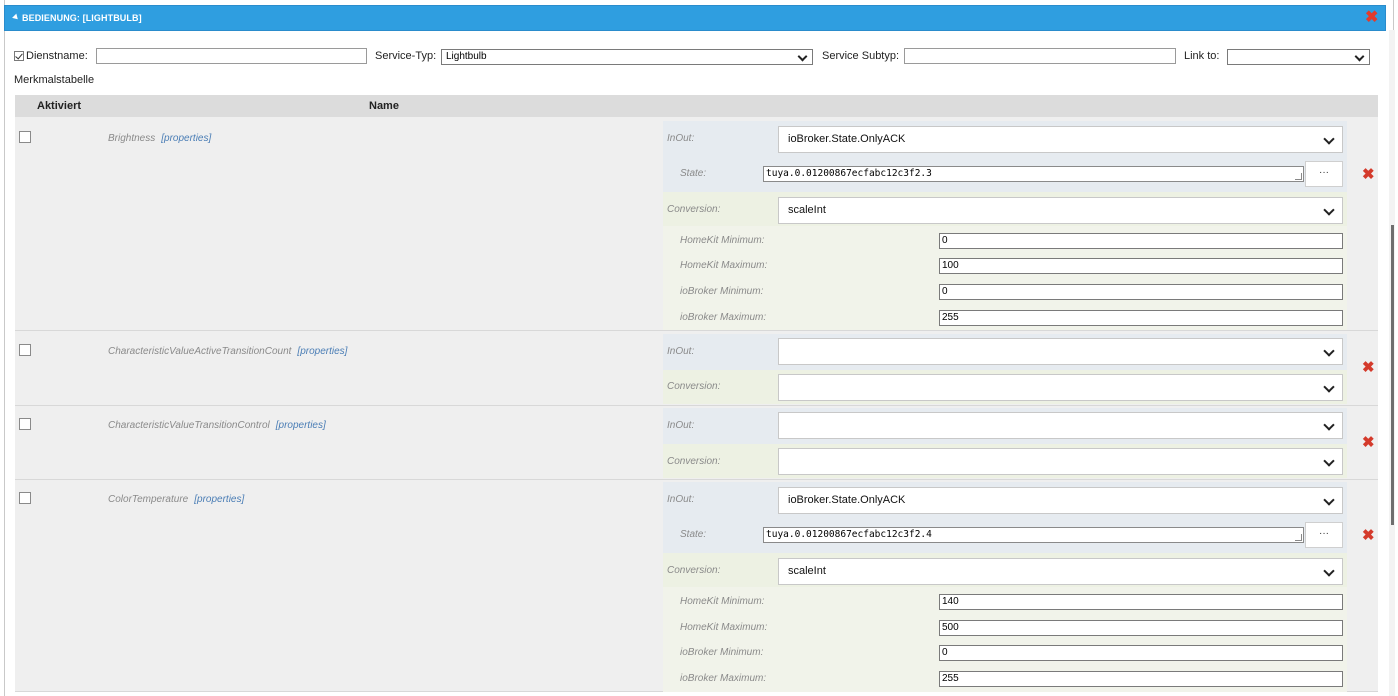  Describe the element at coordinates (19, 56) in the screenshot. I see `dienstname-checkbox` at that location.